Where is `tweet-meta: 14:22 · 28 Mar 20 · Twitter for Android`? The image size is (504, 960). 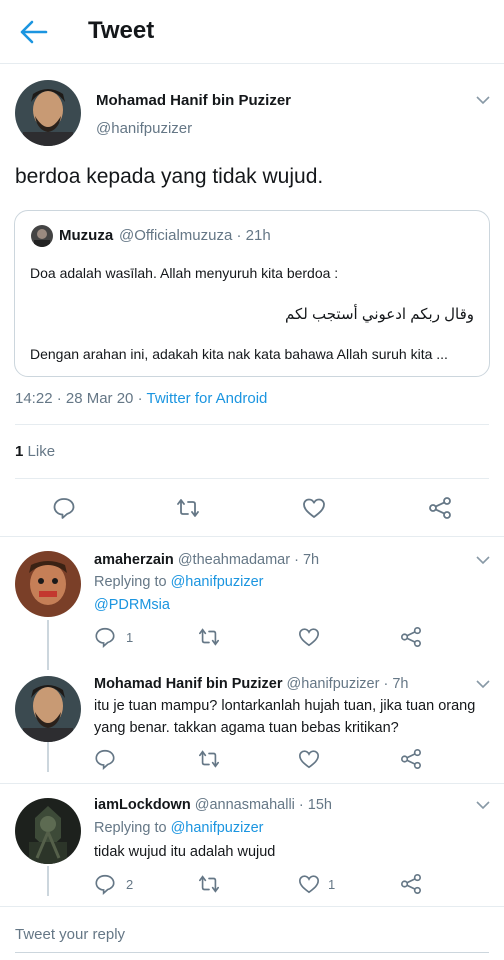 tweet-meta: 14:22 · 28 Mar 20 · Twitter for Android is located at coordinates (141, 398).